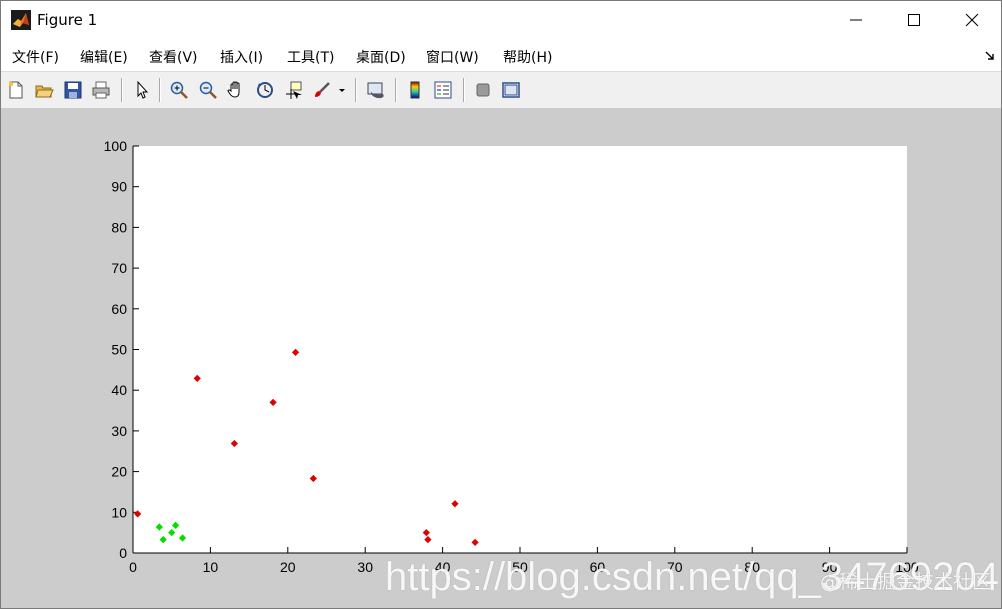  What do you see at coordinates (35, 57) in the screenshot?
I see `menu-file: 文件(F)` at bounding box center [35, 57].